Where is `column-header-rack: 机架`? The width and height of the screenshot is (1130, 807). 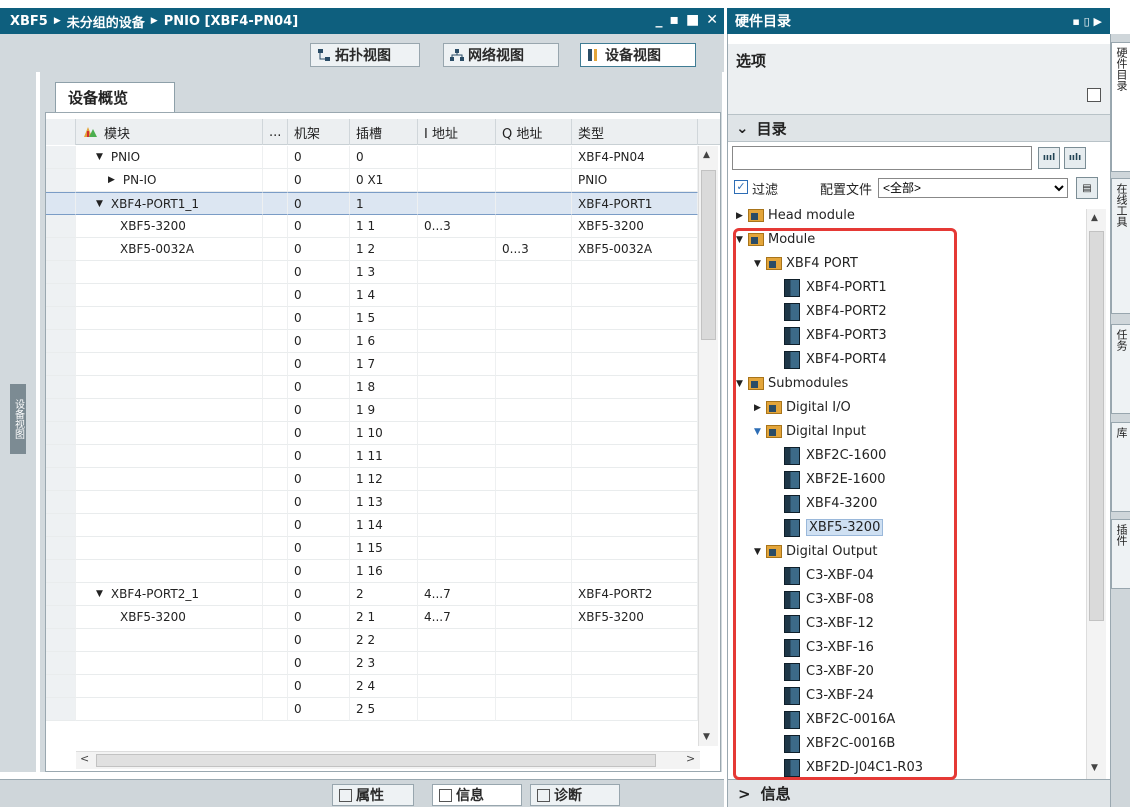 column-header-rack: 机架 is located at coordinates (319, 132).